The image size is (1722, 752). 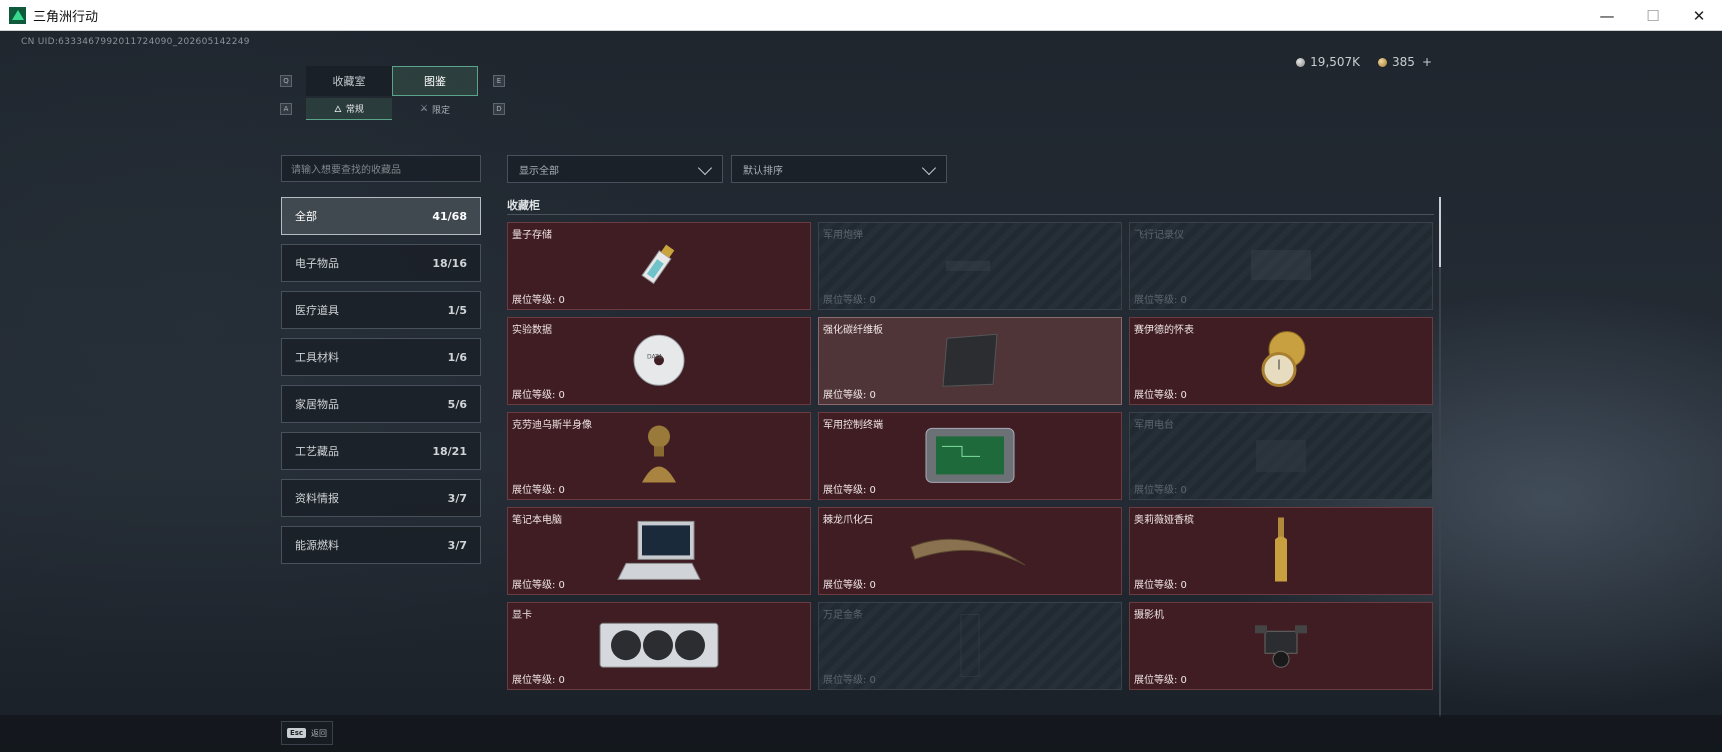 I want to click on add-currency-button: +, so click(x=1427, y=62).